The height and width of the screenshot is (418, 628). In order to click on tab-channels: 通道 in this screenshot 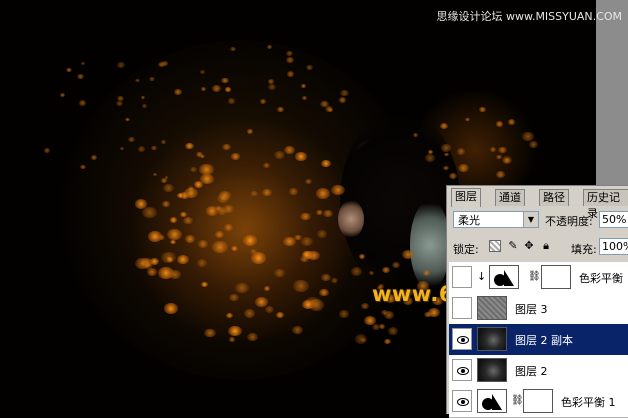, I will do `click(510, 197)`.